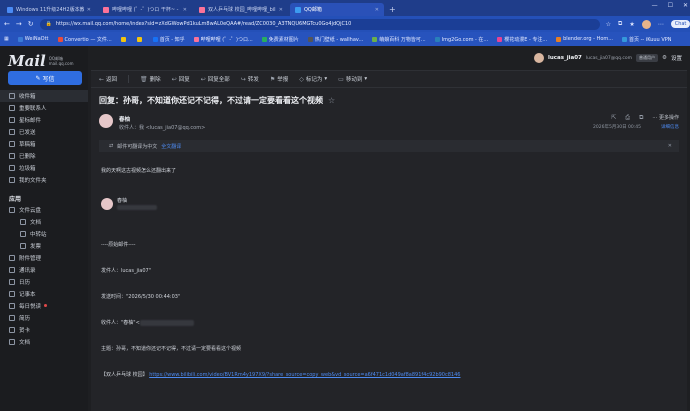 The height and width of the screenshot is (411, 690). I want to click on bookmark-item: 首页 - 知乎, so click(168, 39).